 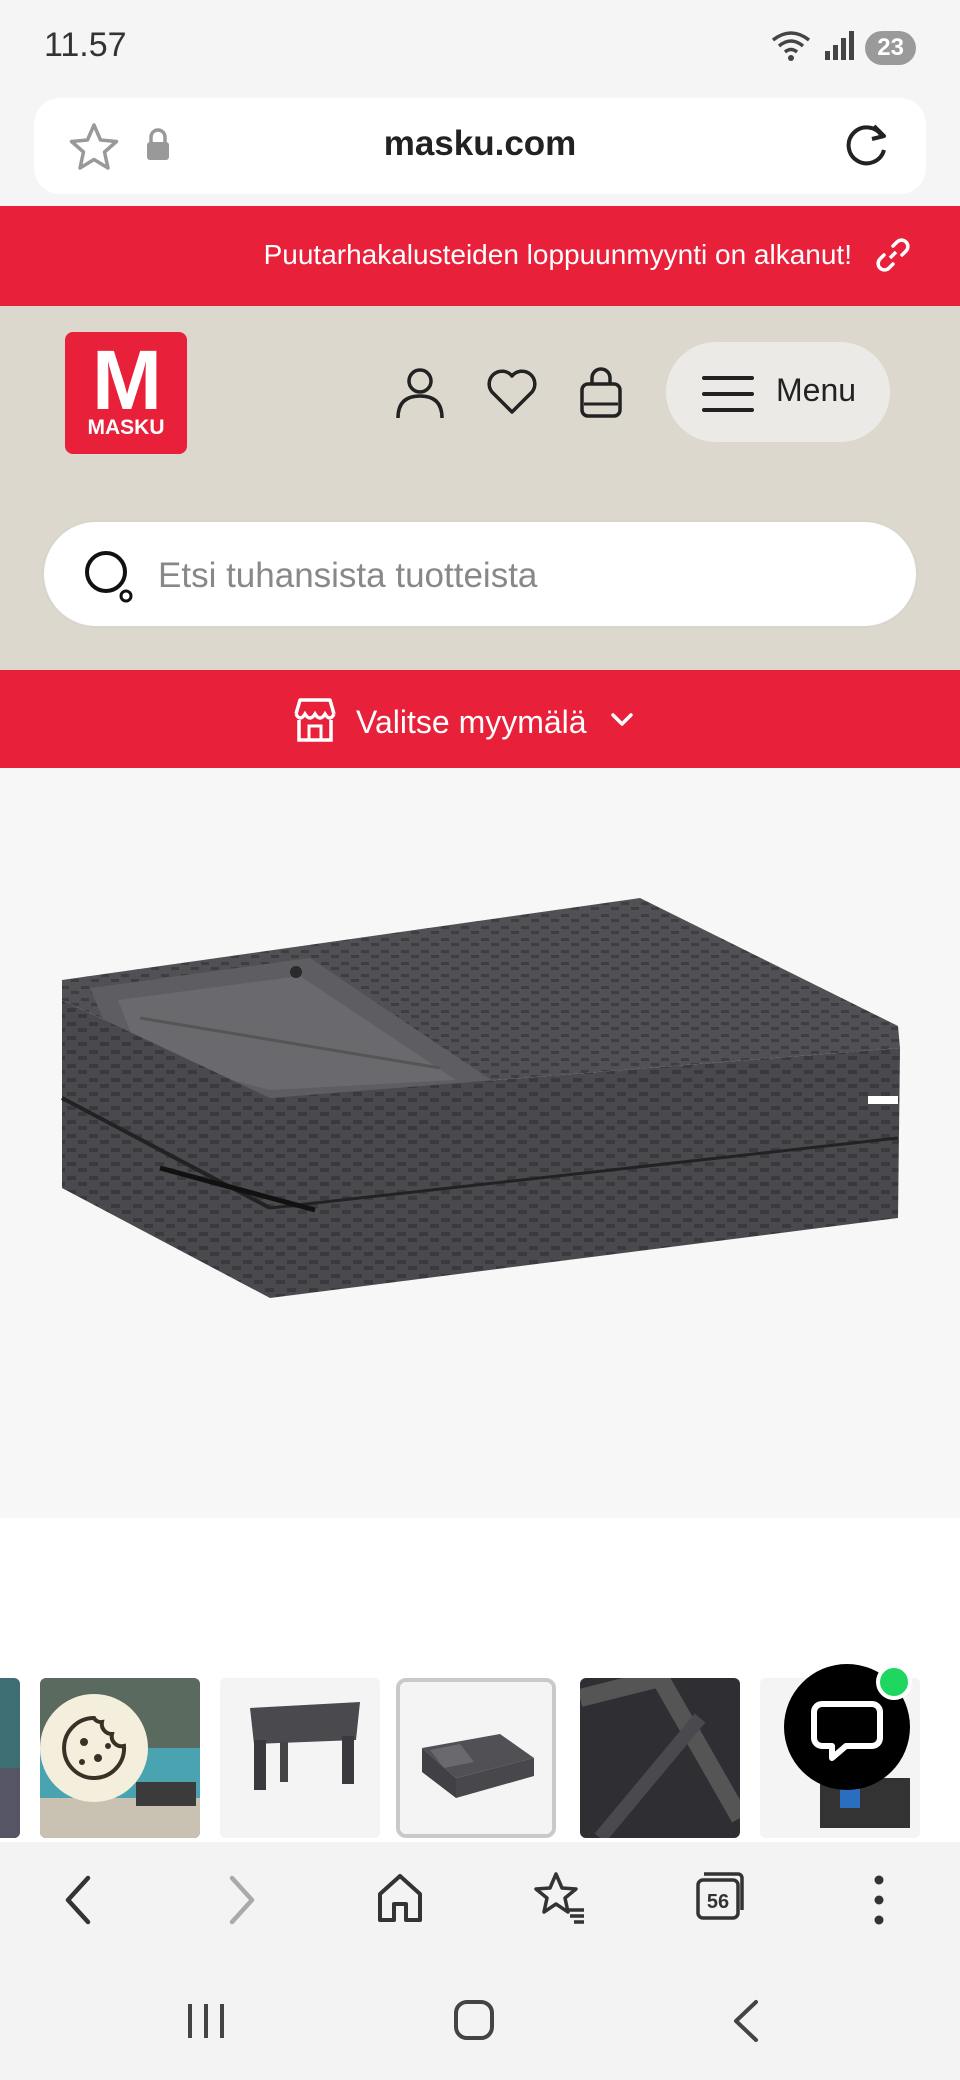 I want to click on signal-icon, so click(x=839, y=47).